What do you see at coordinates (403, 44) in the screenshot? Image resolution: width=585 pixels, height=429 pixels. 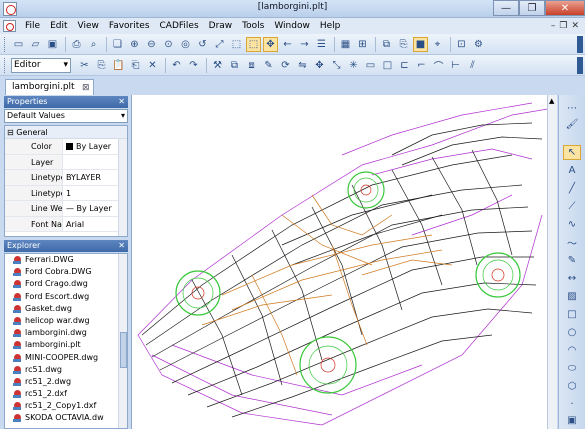 I see `convert-icon: ⎘` at bounding box center [403, 44].